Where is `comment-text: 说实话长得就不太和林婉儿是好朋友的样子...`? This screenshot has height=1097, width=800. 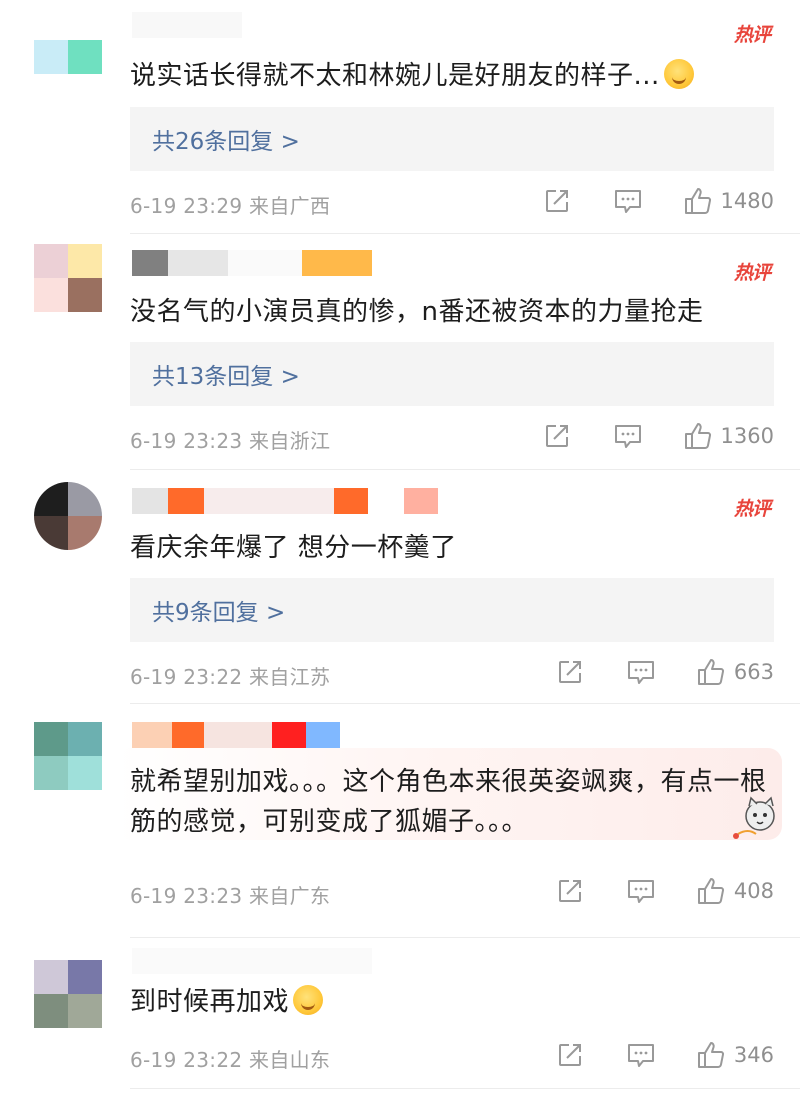
comment-text: 说实话长得就不太和林婉儿是好朋友的样子... is located at coordinates (451, 76).